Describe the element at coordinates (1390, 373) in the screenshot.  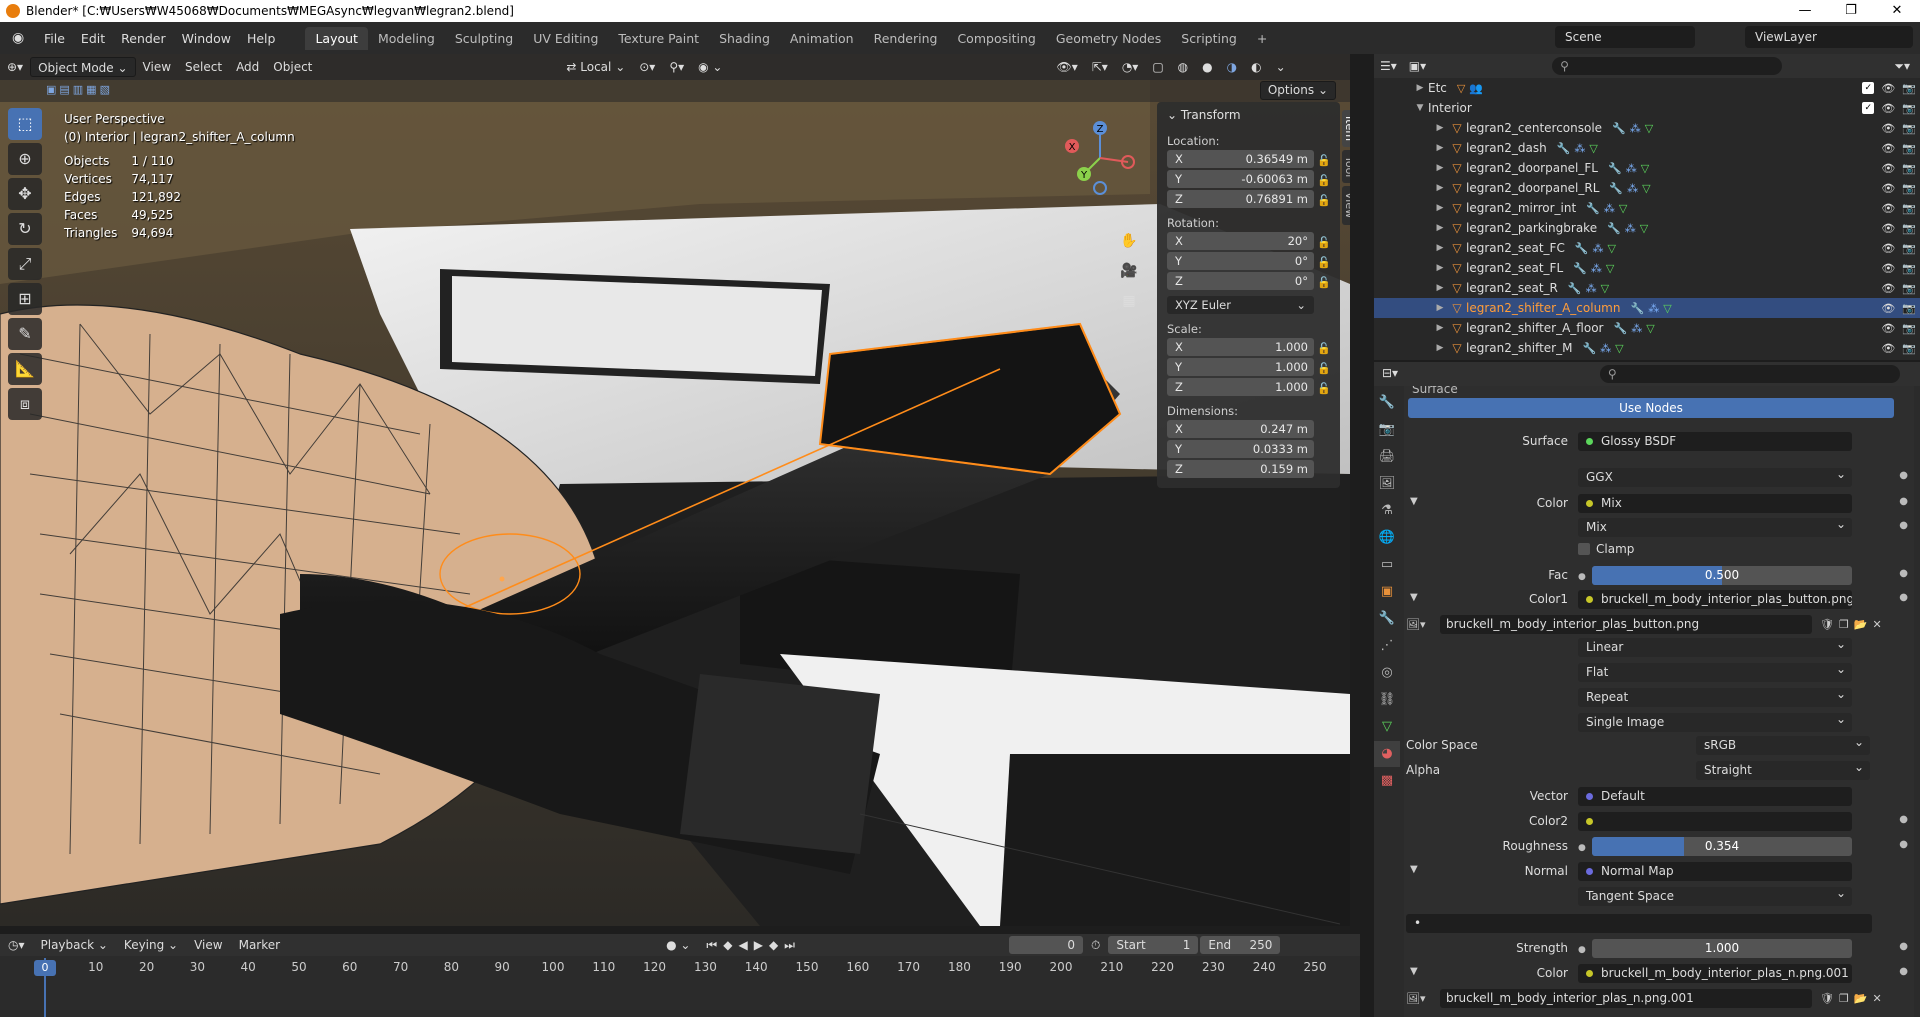
I see `properties-editor-type-icon: ⊟▾` at that location.